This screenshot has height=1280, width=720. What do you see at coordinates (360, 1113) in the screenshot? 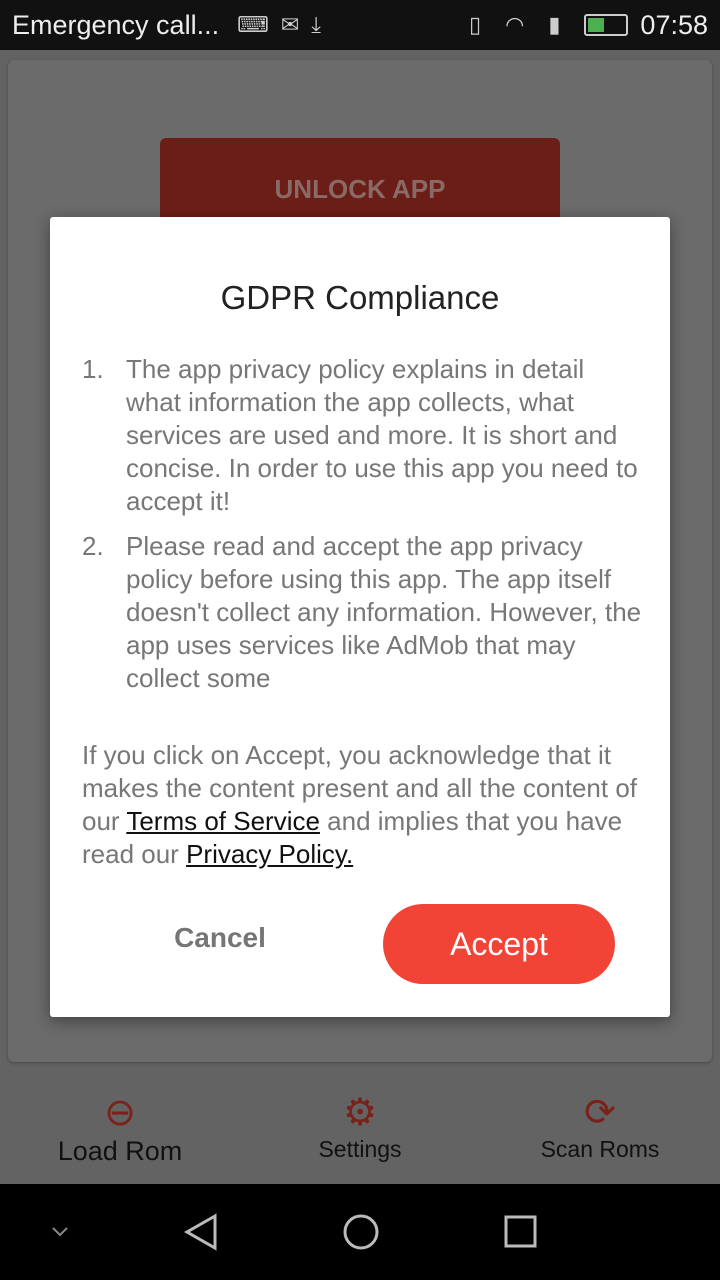
I see `gear-icon: ⚙` at bounding box center [360, 1113].